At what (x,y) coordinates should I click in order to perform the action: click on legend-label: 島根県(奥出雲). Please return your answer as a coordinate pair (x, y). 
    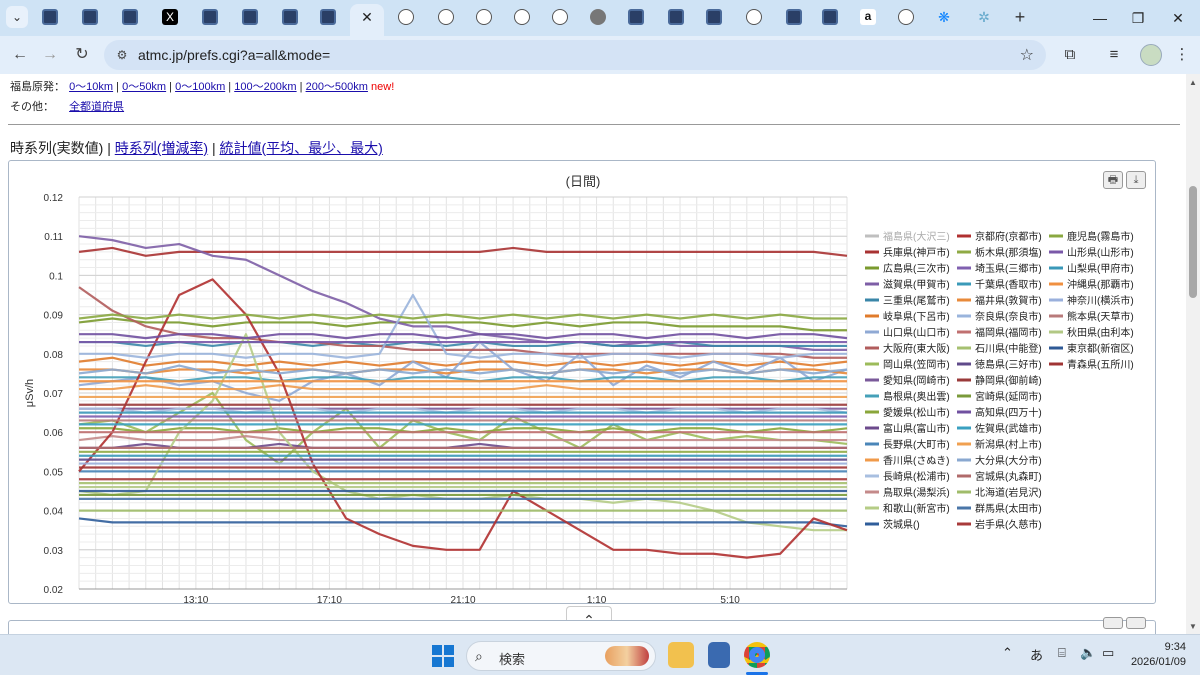
    Looking at the image, I should click on (916, 396).